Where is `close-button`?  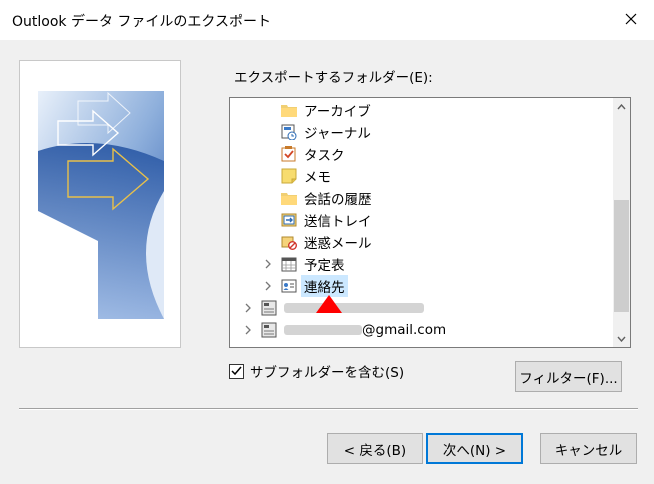 close-button is located at coordinates (631, 19).